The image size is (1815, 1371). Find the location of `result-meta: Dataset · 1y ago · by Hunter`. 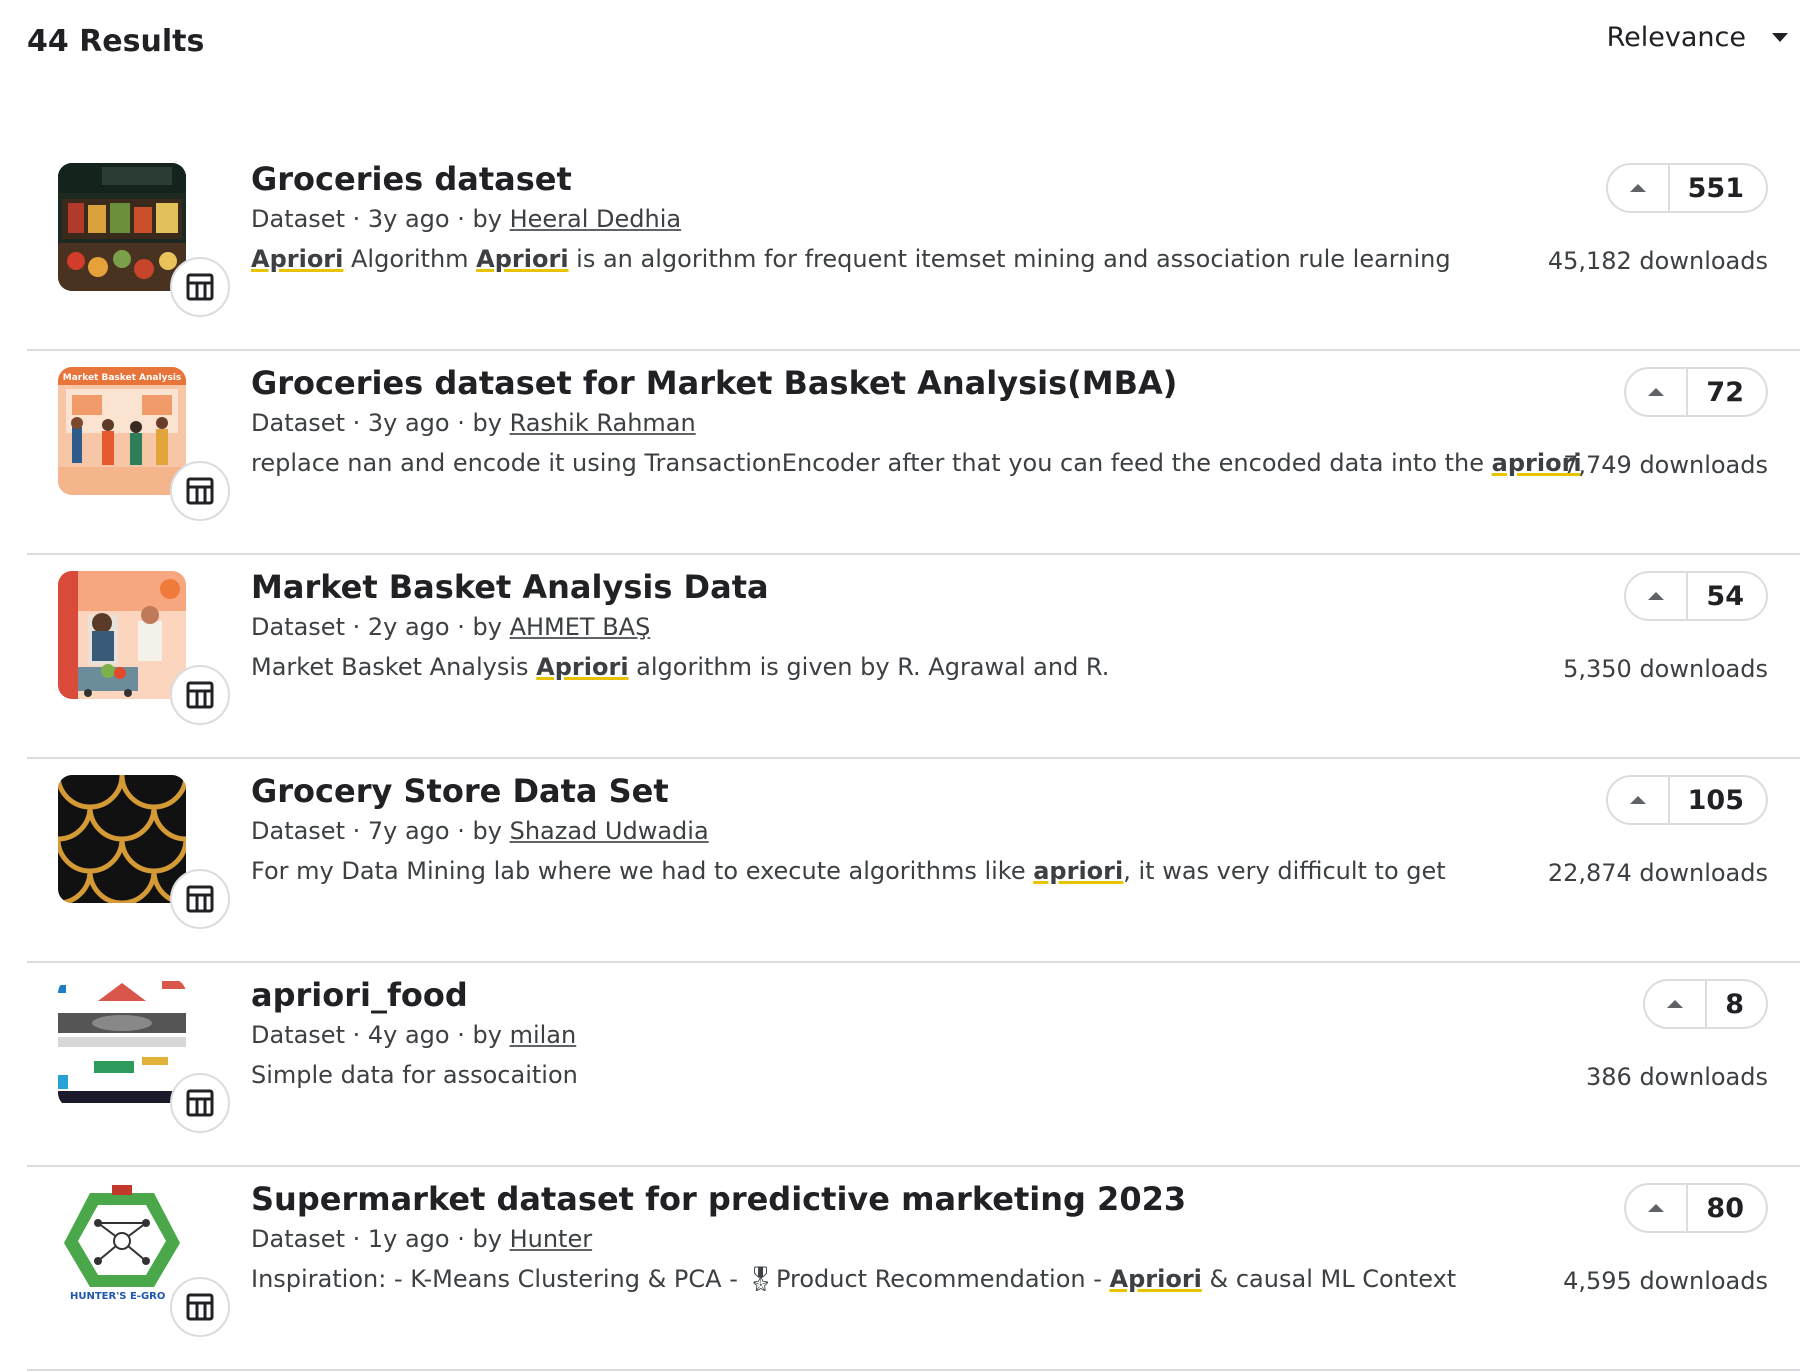

result-meta: Dataset · 1y ago · by Hunter is located at coordinates (422, 1239).